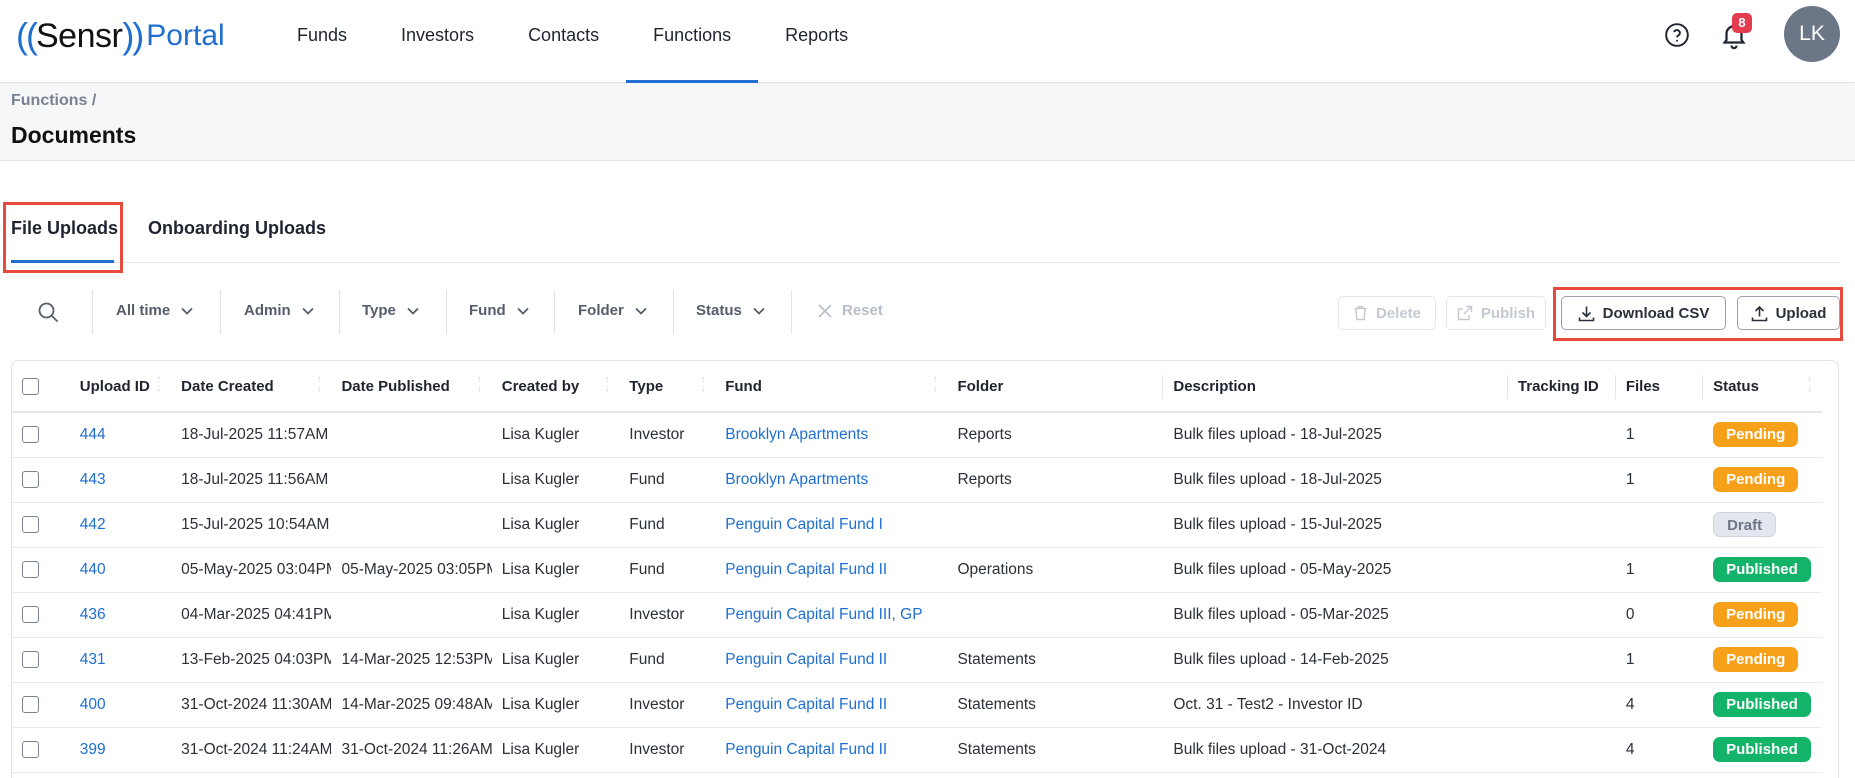 The width and height of the screenshot is (1855, 778). What do you see at coordinates (613, 310) in the screenshot?
I see `filter-folder: Folder` at bounding box center [613, 310].